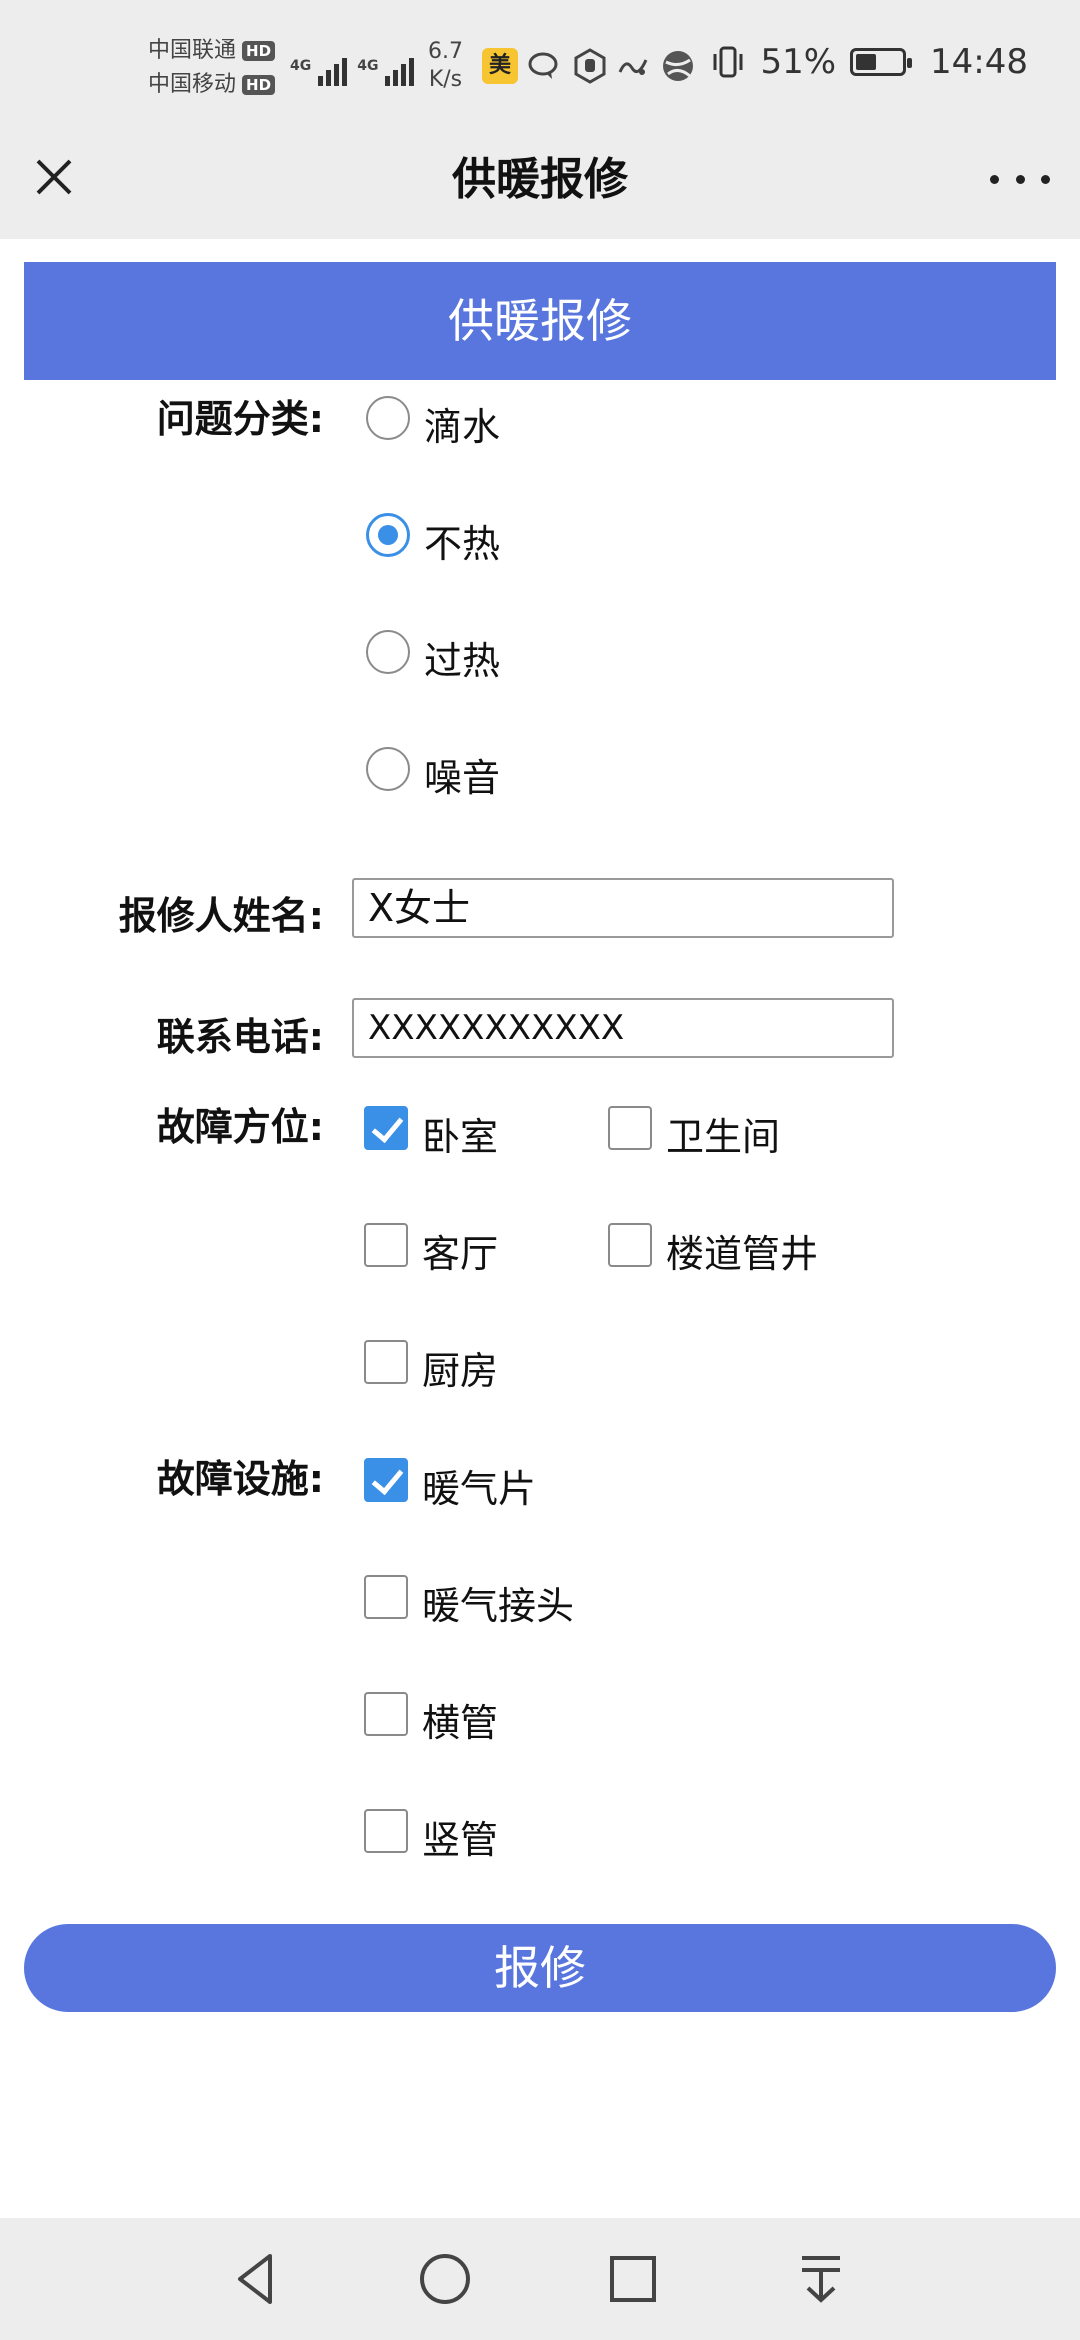  Describe the element at coordinates (500, 66) in the screenshot. I see `meituan-app-icon: 美` at that location.